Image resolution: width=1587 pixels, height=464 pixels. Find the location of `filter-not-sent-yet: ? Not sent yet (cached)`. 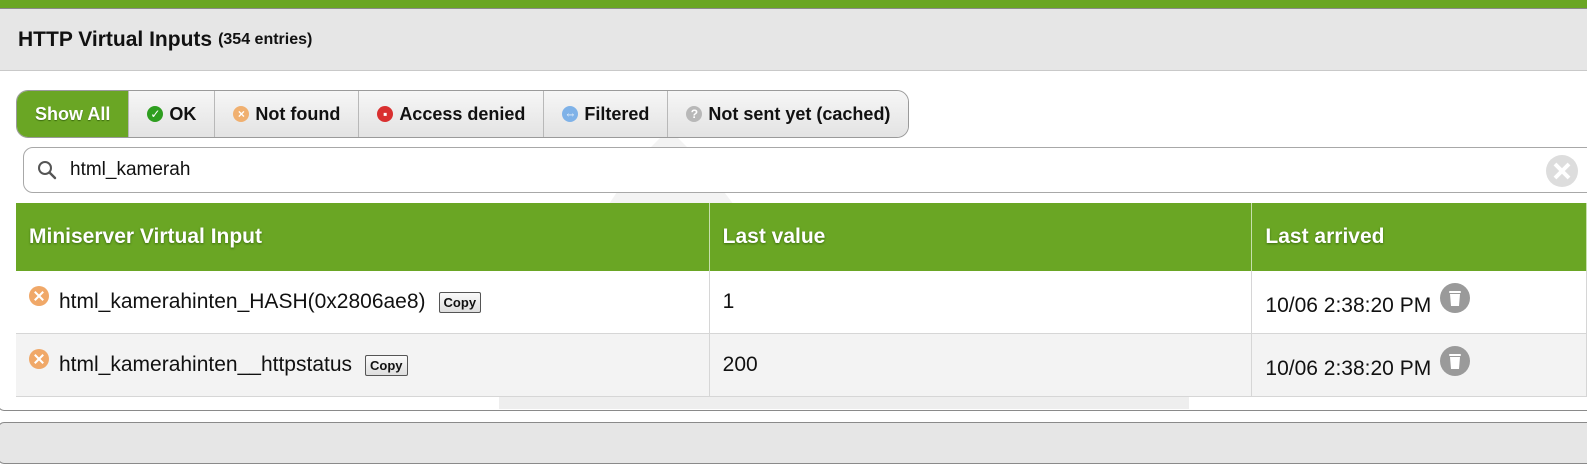

filter-not-sent-yet: ? Not sent yet (cached) is located at coordinates (788, 114).